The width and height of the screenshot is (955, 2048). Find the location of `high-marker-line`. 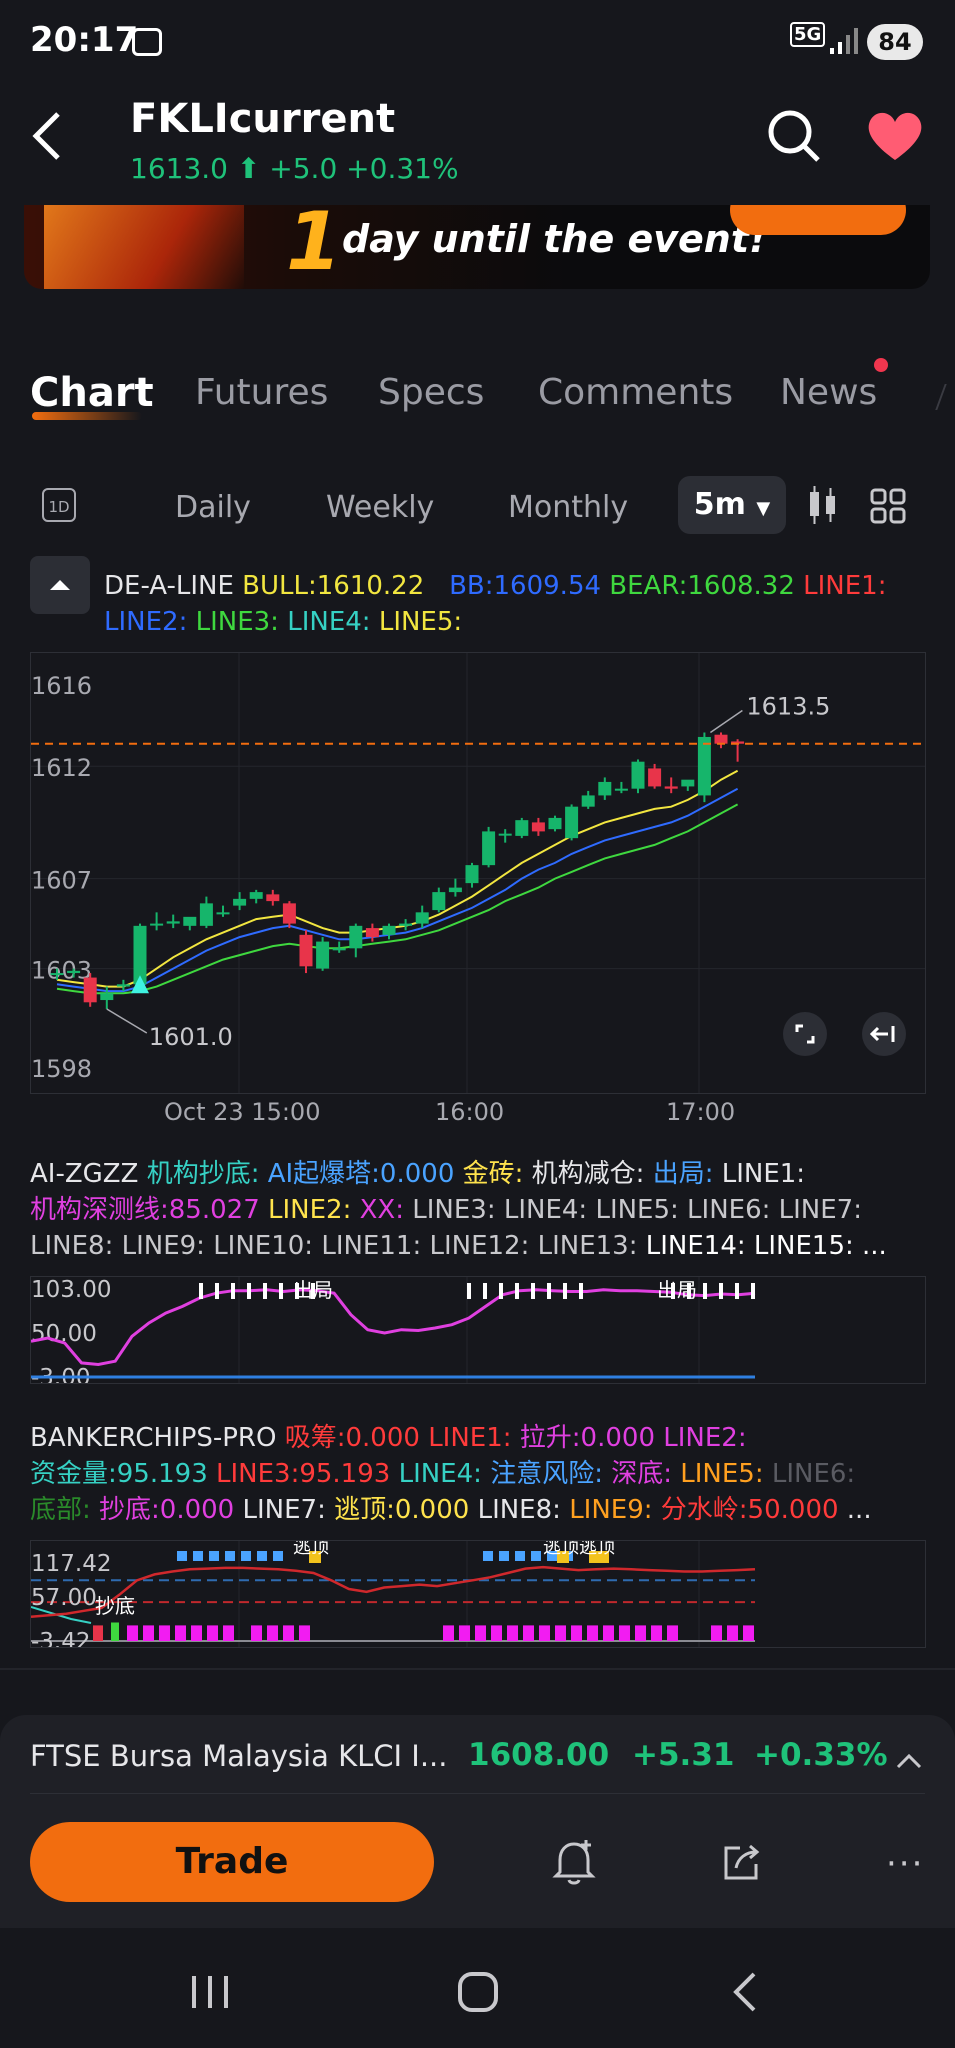

high-marker-line is located at coordinates (726, 721).